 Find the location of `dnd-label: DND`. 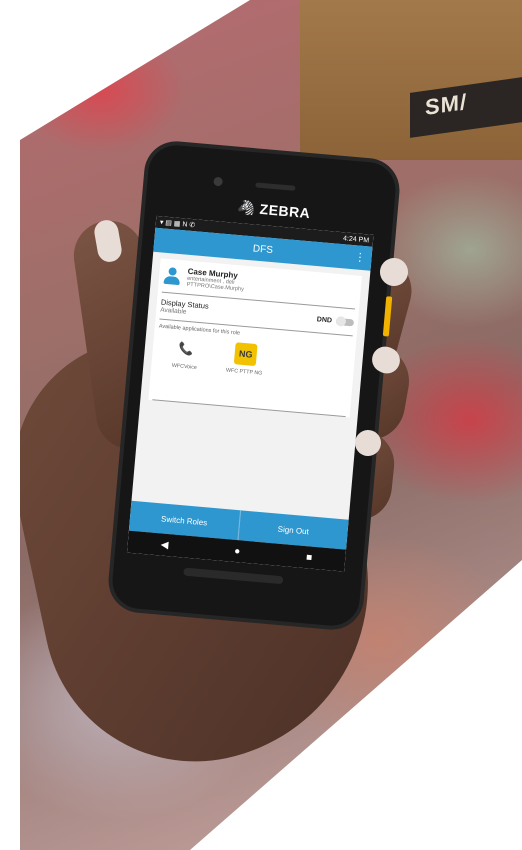

dnd-label: DND is located at coordinates (324, 320).